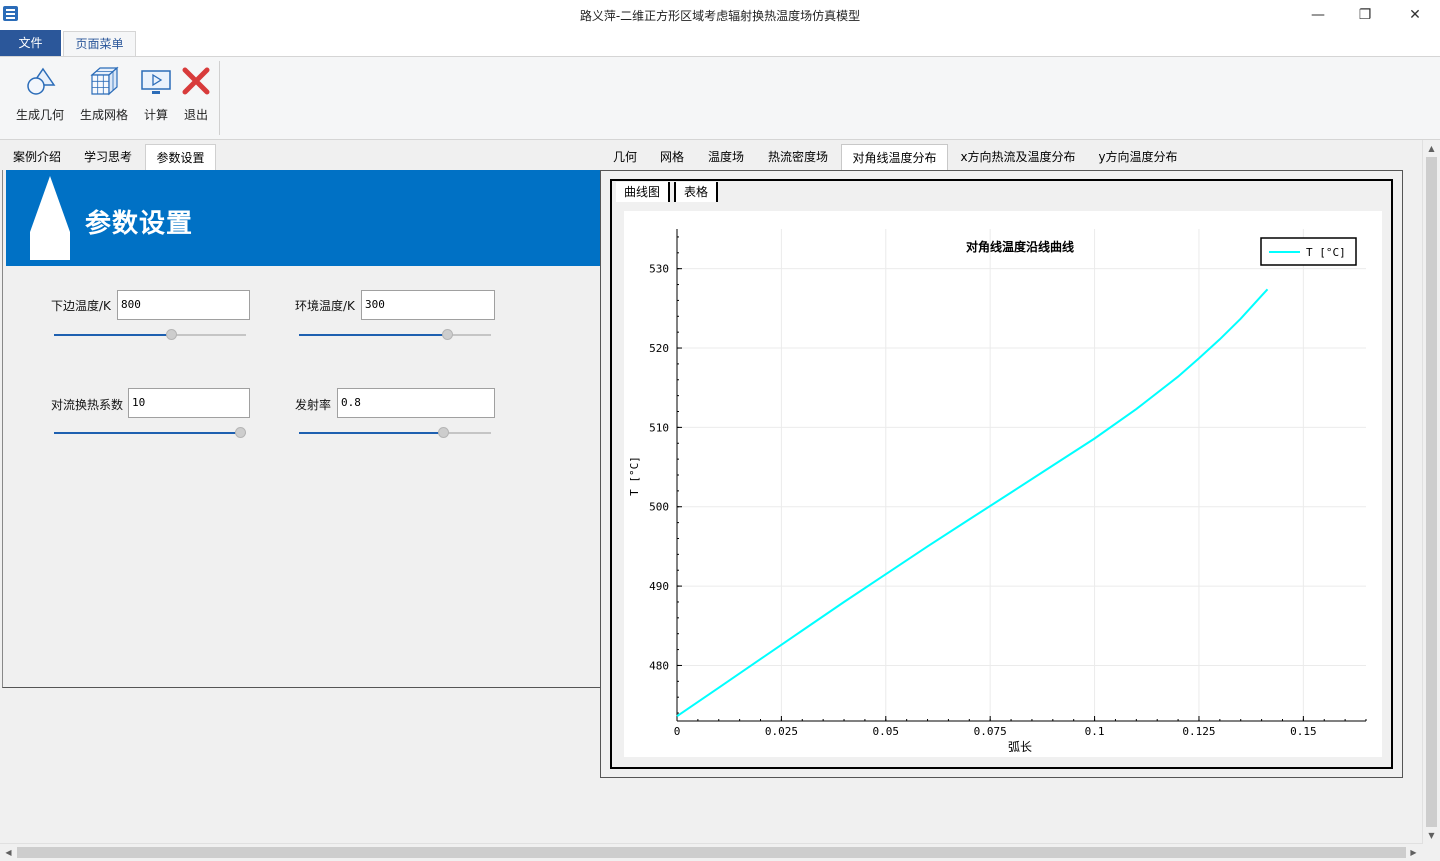 The image size is (1440, 861). I want to click on banner-title: 参数设置, so click(139, 224).